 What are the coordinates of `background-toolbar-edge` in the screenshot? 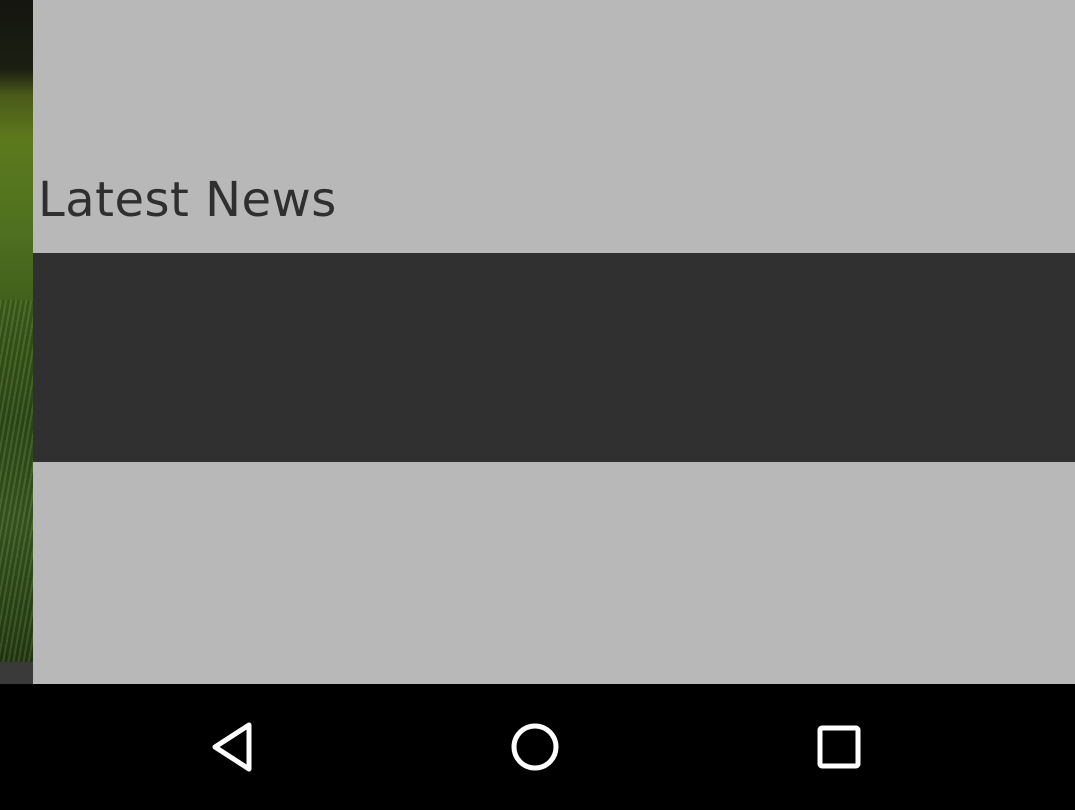 It's located at (17, 673).